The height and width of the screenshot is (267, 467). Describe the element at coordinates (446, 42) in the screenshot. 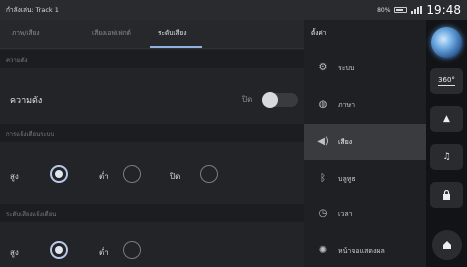

I see `voice-assistant-orb` at that location.